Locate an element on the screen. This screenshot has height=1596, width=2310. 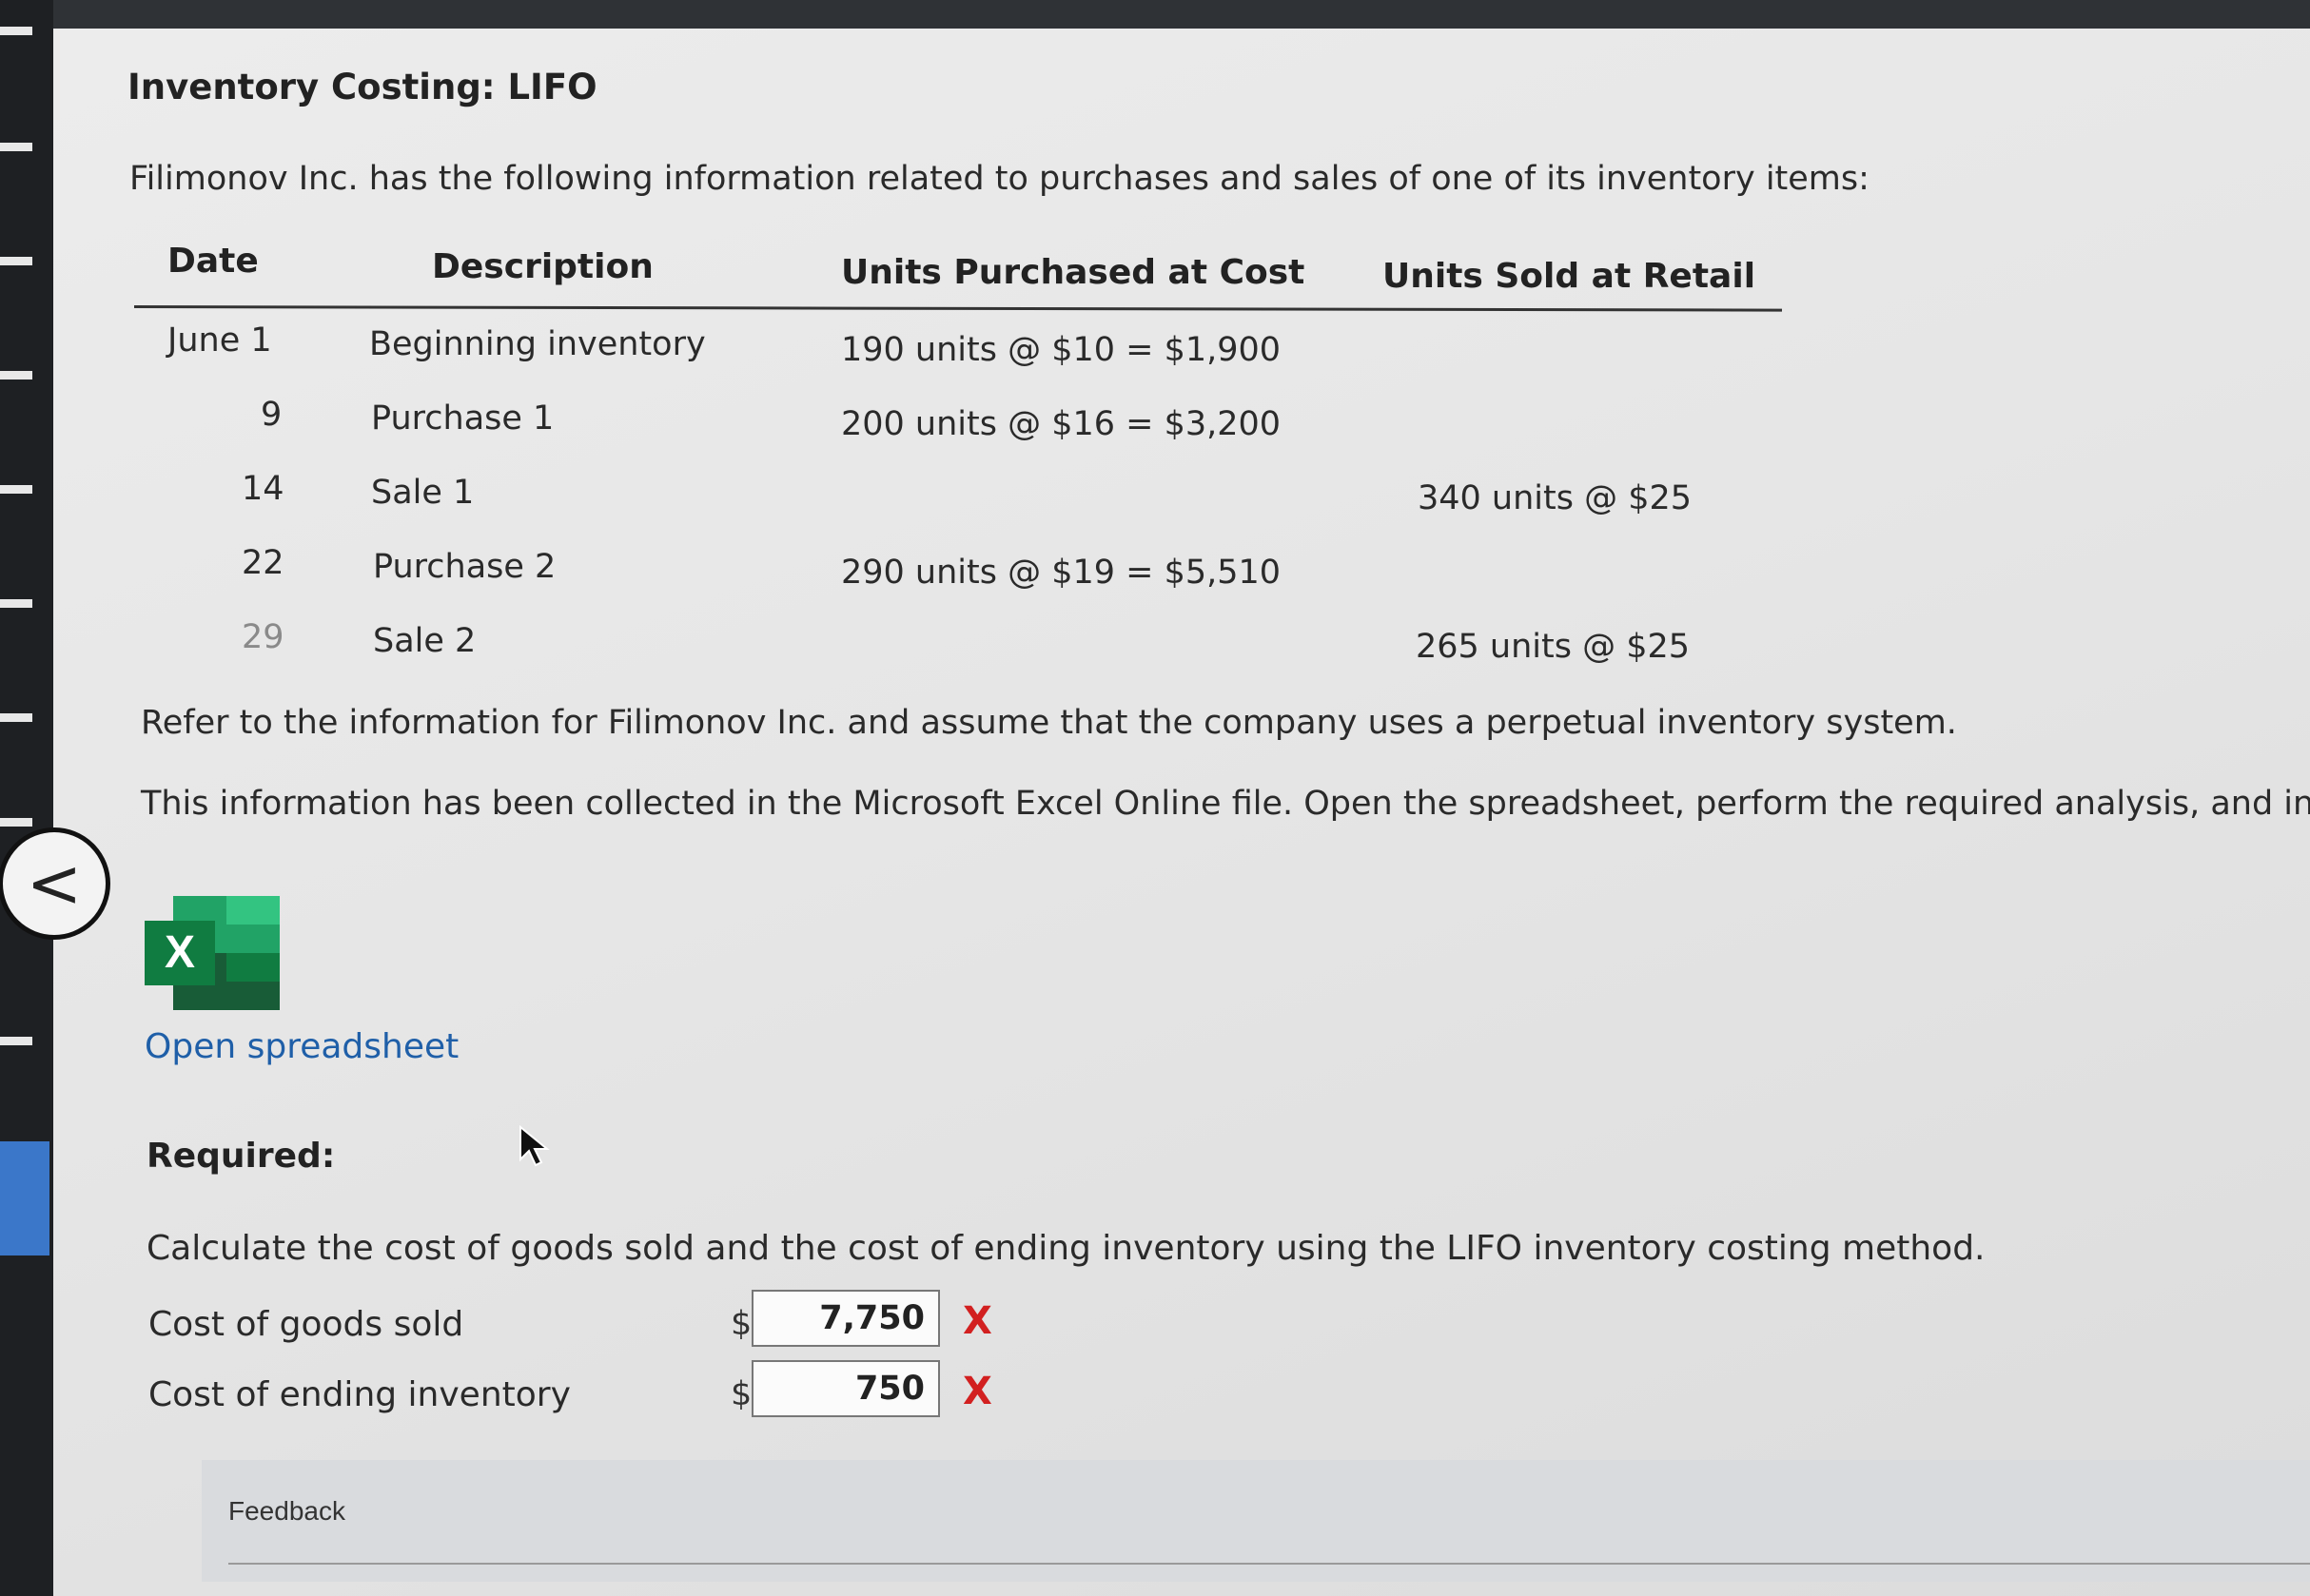
table-cell-date: 9 is located at coordinates (272, 415).